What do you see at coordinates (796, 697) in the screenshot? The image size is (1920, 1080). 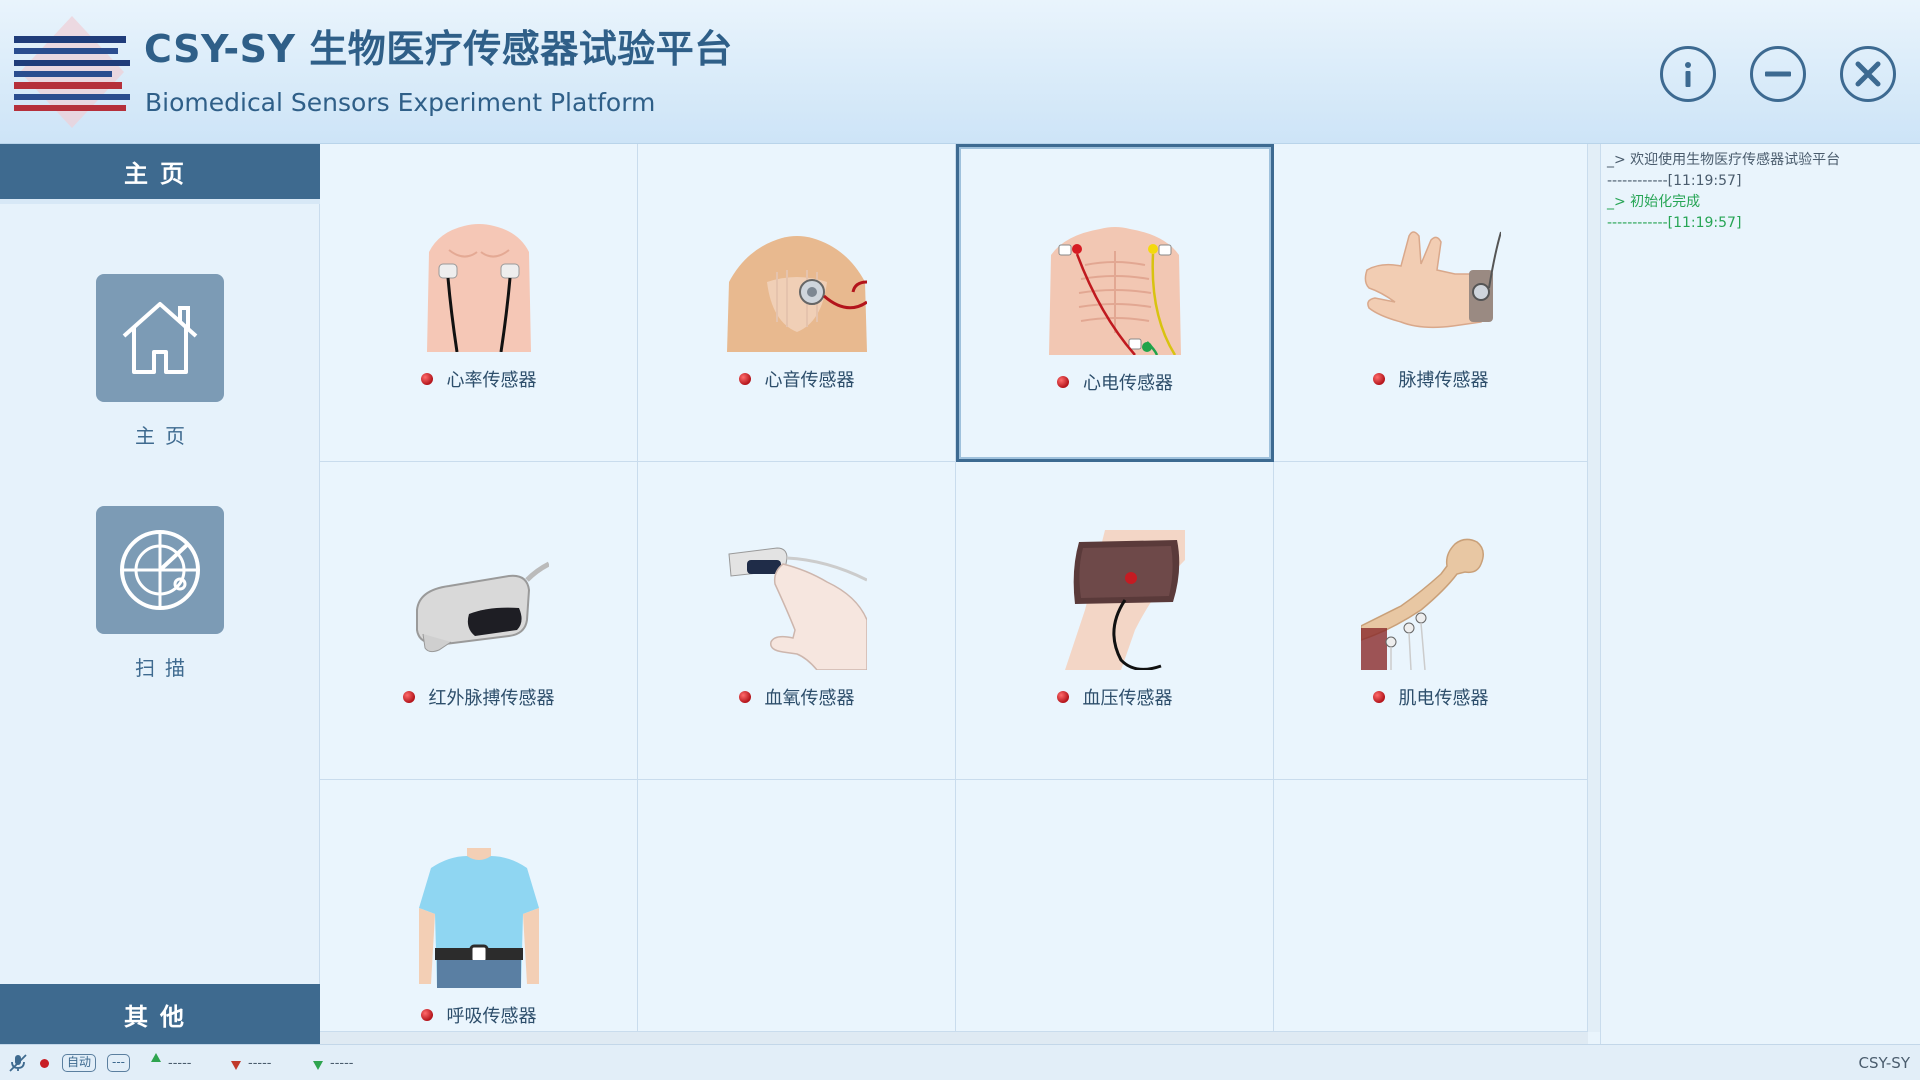 I see `sensor-label: 血氧传感器` at bounding box center [796, 697].